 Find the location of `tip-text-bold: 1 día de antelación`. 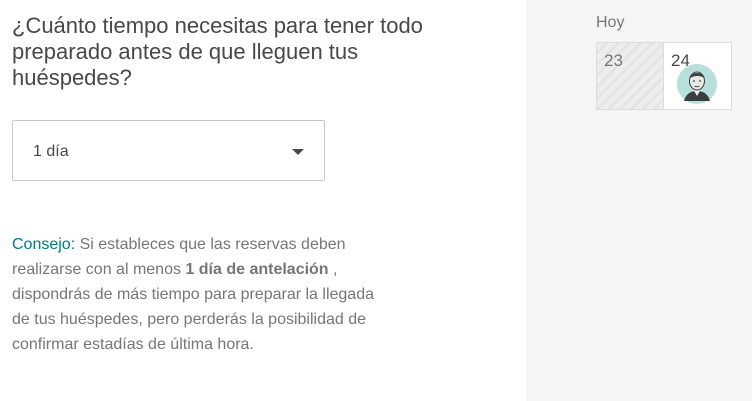

tip-text-bold: 1 día de antelación is located at coordinates (257, 269).